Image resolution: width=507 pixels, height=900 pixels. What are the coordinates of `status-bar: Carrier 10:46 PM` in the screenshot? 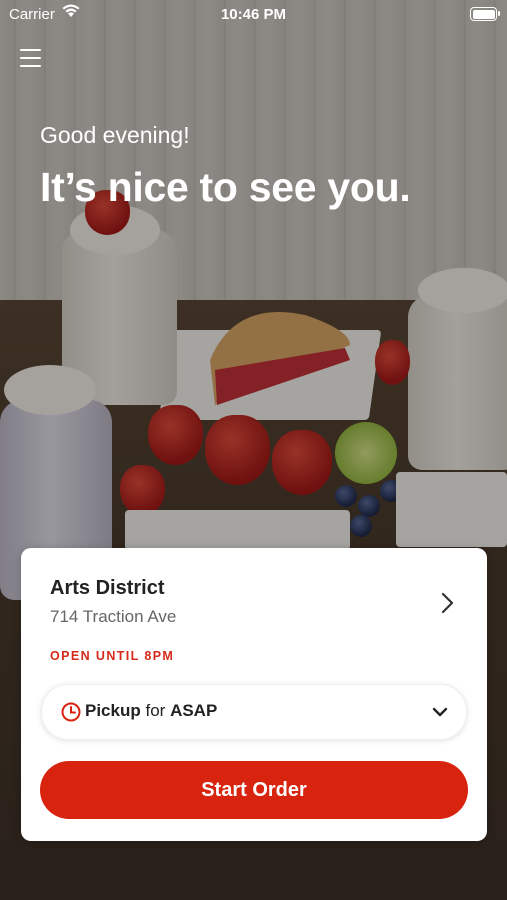 It's located at (253, 15).